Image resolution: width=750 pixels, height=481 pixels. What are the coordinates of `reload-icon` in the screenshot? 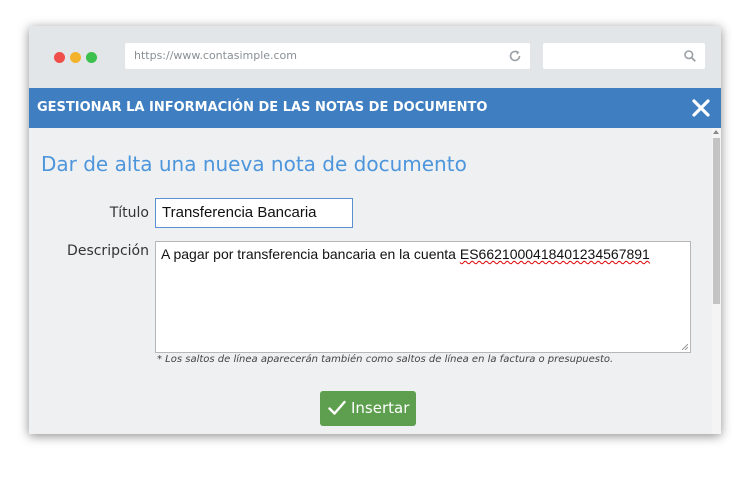 It's located at (515, 56).